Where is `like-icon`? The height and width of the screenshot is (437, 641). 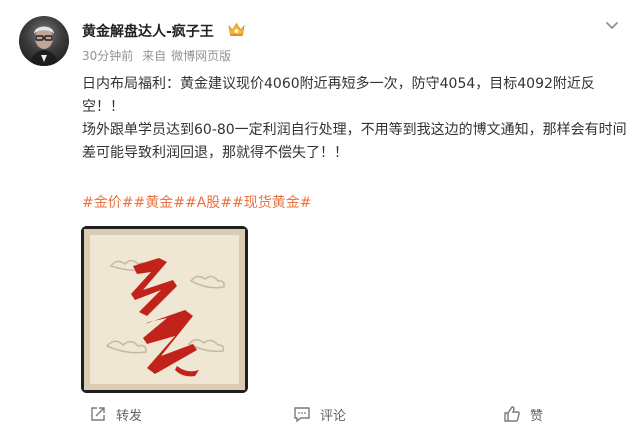
like-icon is located at coordinates (512, 414).